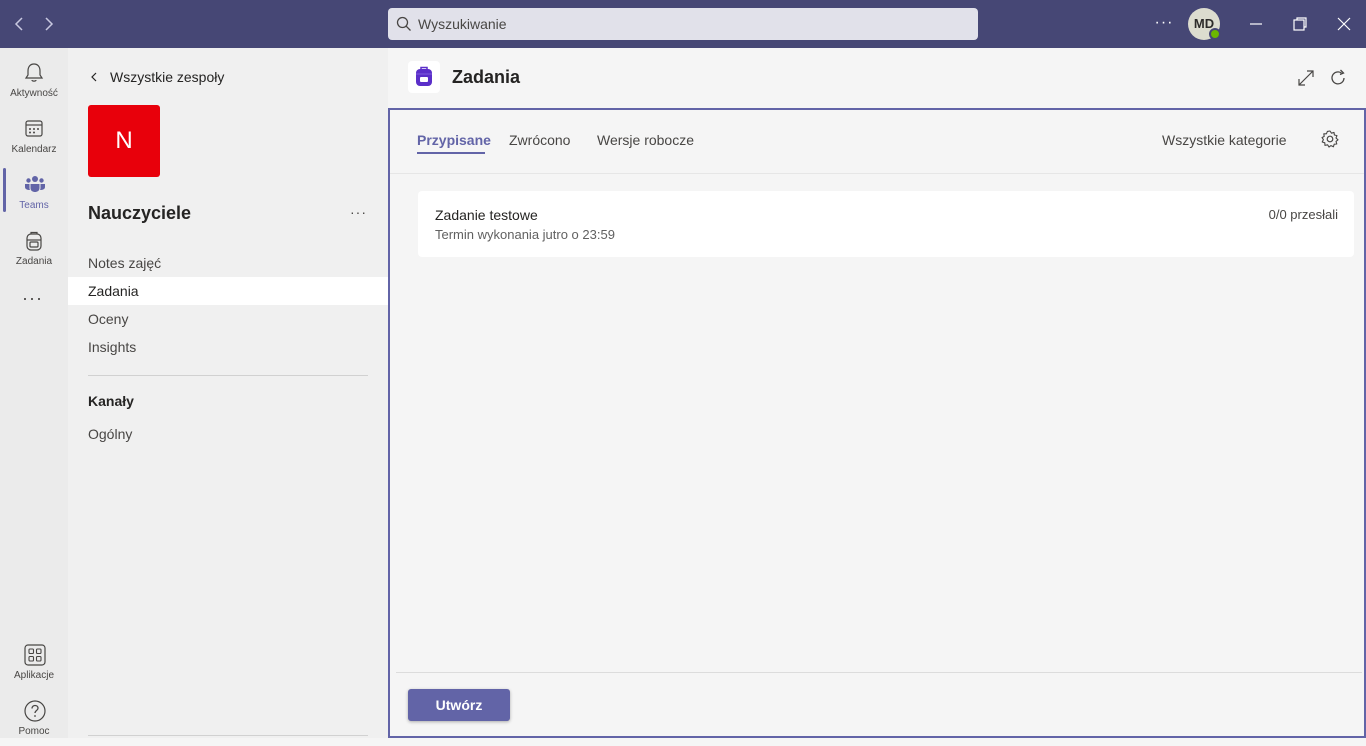  Describe the element at coordinates (35, 711) in the screenshot. I see `help-icon` at that location.